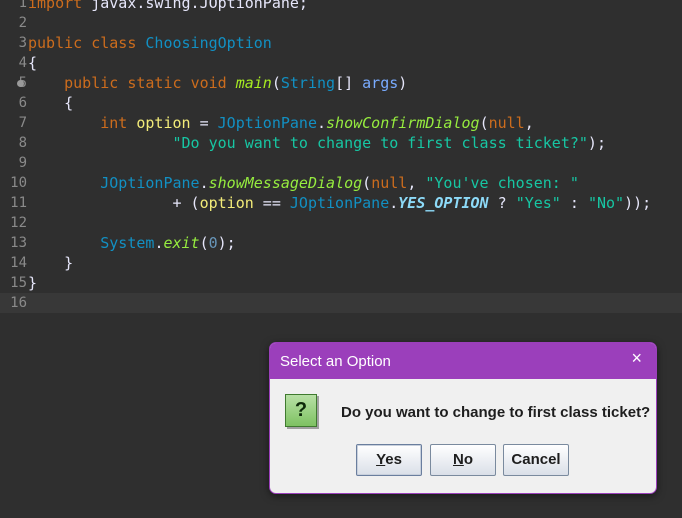 The width and height of the screenshot is (682, 518). What do you see at coordinates (18, 303) in the screenshot?
I see `line-number: 16` at bounding box center [18, 303].